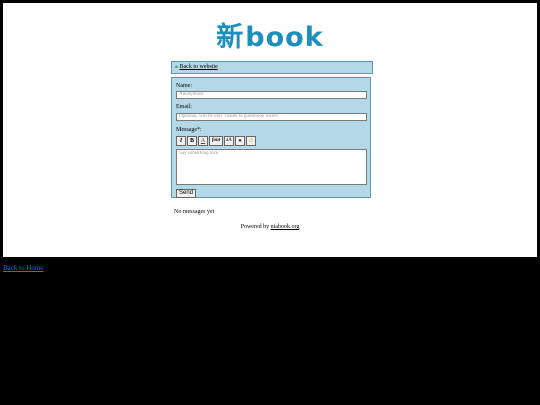  Describe the element at coordinates (192, 141) in the screenshot. I see `bold-button: B` at that location.